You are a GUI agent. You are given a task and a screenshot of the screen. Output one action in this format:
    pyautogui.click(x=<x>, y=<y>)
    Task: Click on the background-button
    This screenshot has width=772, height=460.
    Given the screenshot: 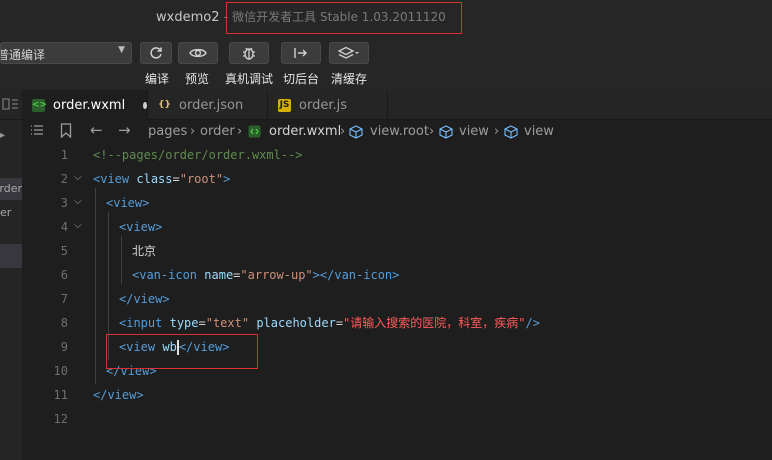 What is the action you would take?
    pyautogui.click(x=301, y=53)
    